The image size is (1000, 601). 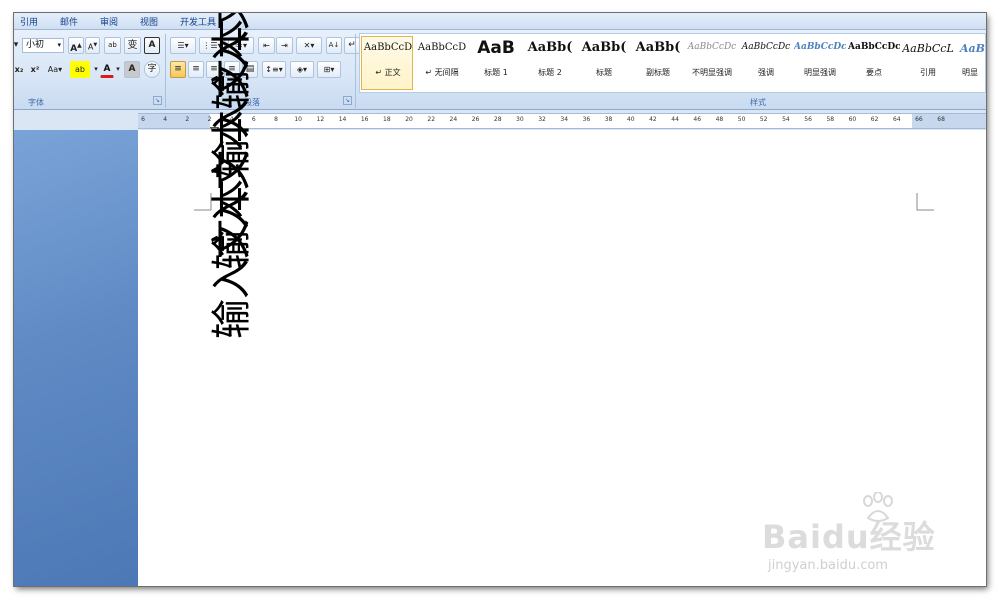 What do you see at coordinates (758, 102) in the screenshot?
I see `styles-group-label: 样式` at bounding box center [758, 102].